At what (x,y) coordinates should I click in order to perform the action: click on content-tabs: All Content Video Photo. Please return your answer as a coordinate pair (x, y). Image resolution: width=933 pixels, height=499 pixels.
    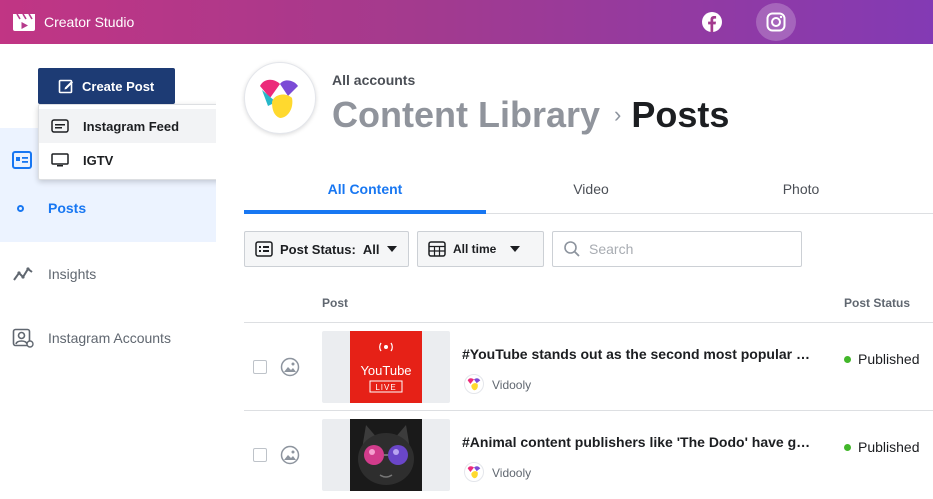
    Looking at the image, I should click on (588, 189).